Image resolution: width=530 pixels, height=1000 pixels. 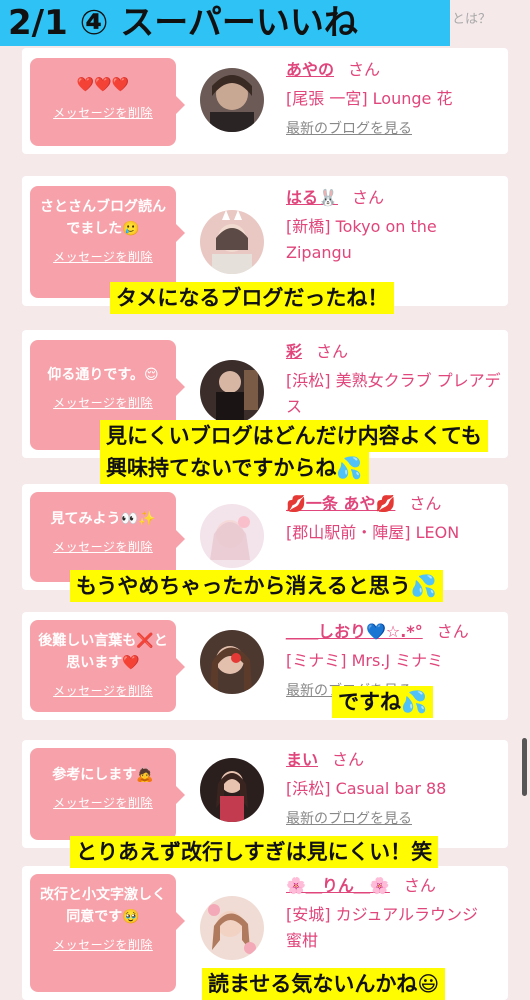 I want to click on message-text: 後難しい言葉も❌と思います❤️, so click(x=103, y=652).